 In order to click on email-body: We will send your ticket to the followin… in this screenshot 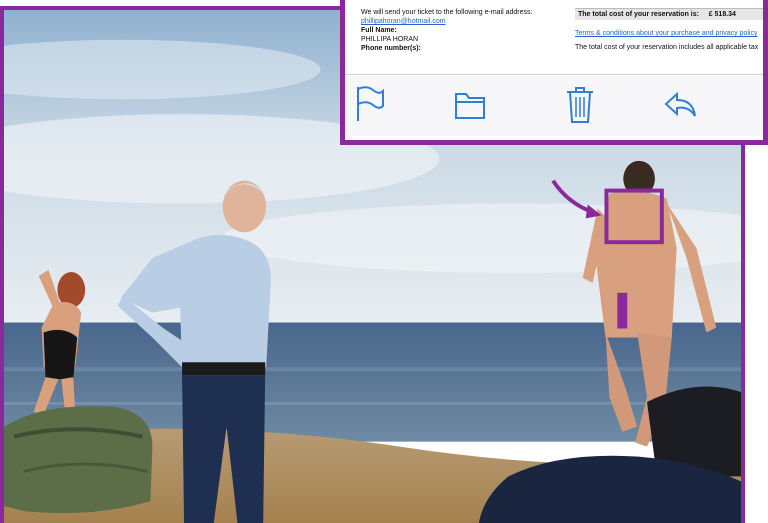, I will do `click(558, 35)`.